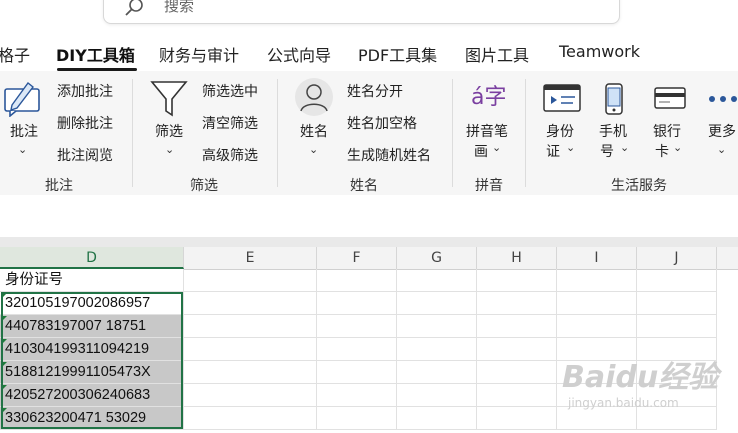  Describe the element at coordinates (382, 123) in the screenshot. I see `name-add-space-button: 姓名加空格` at that location.